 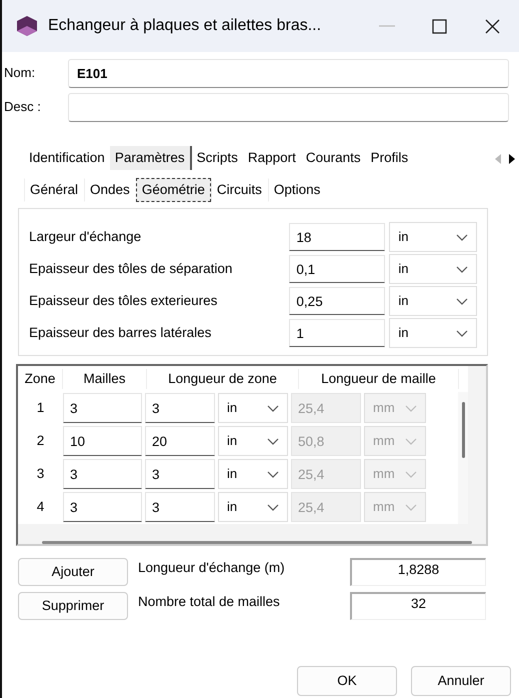 What do you see at coordinates (390, 158) in the screenshot?
I see `tab: Profils` at bounding box center [390, 158].